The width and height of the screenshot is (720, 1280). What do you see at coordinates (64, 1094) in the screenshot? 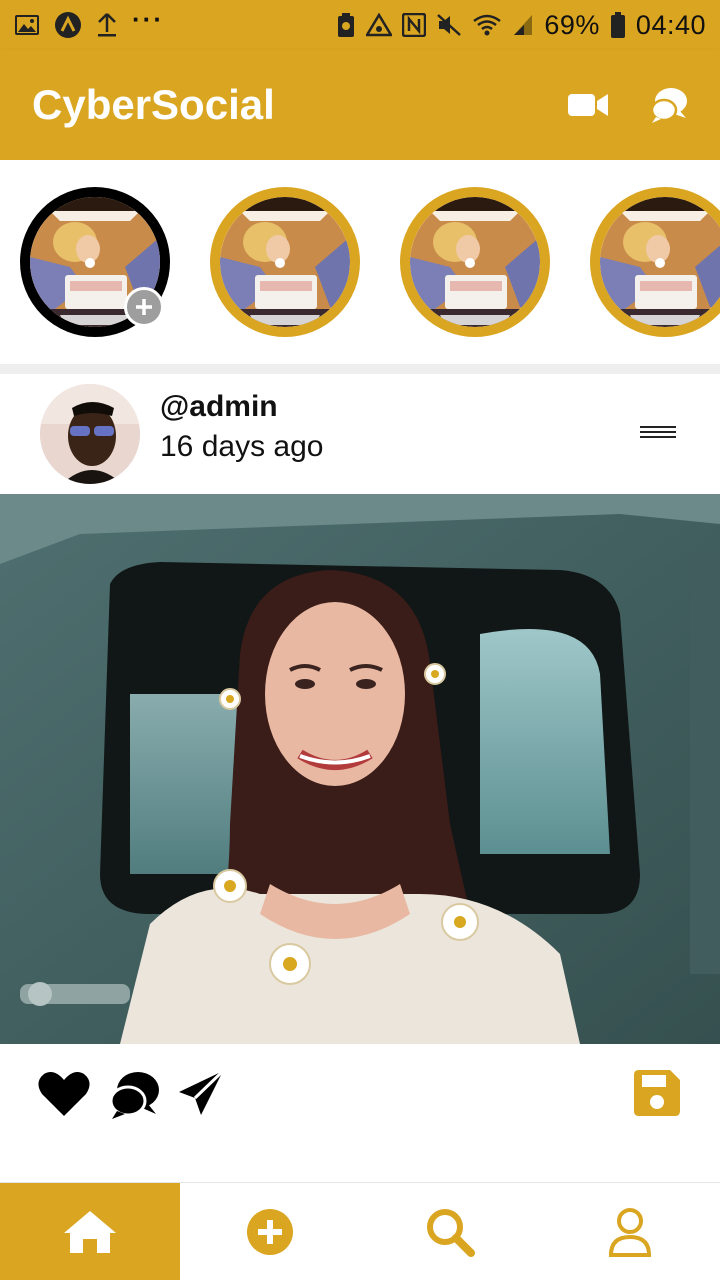
I see `heart-icon` at bounding box center [64, 1094].